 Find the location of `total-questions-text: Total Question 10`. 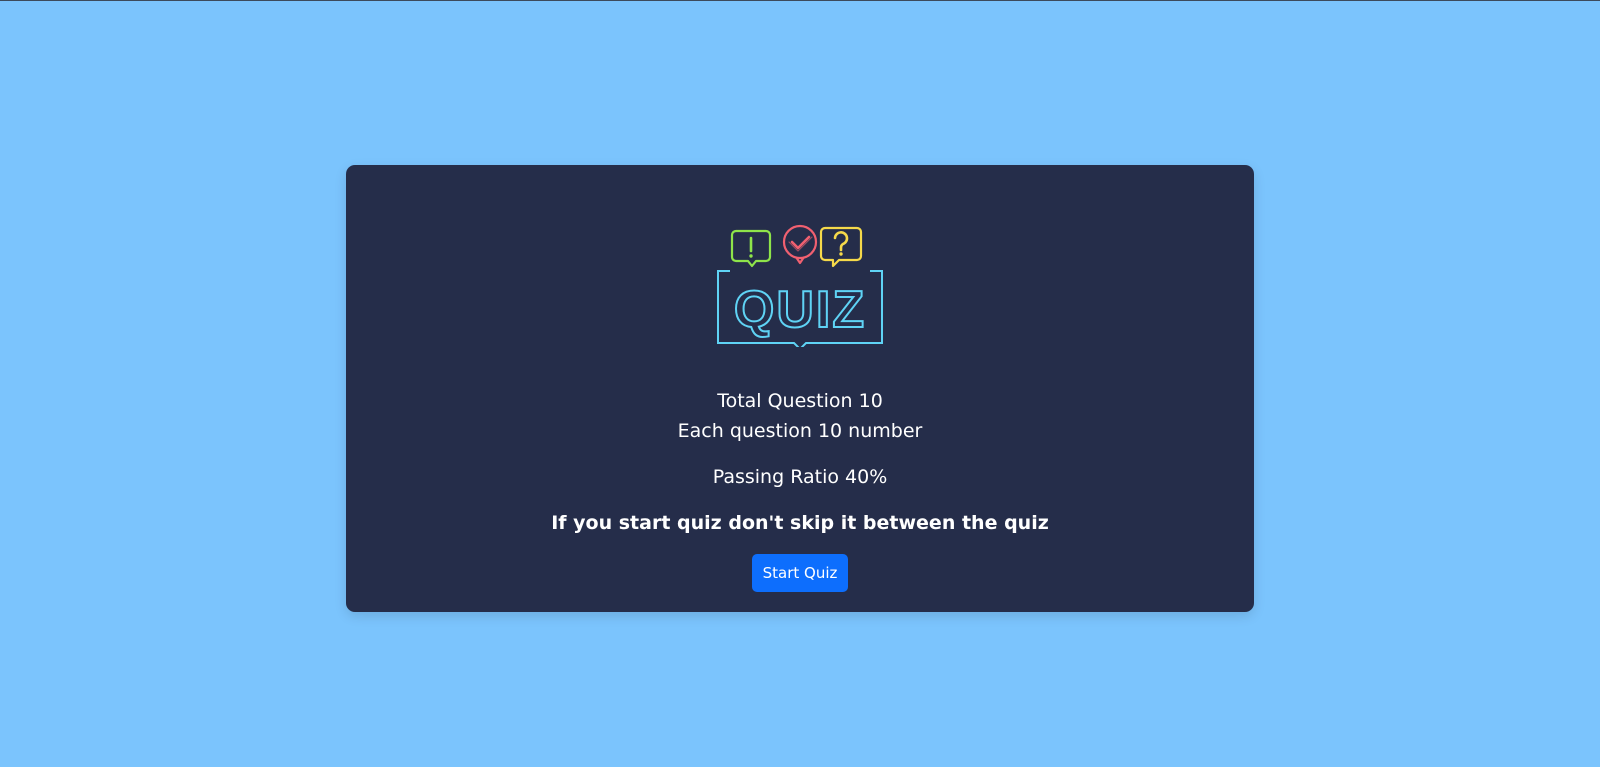

total-questions-text: Total Question 10 is located at coordinates (800, 401).